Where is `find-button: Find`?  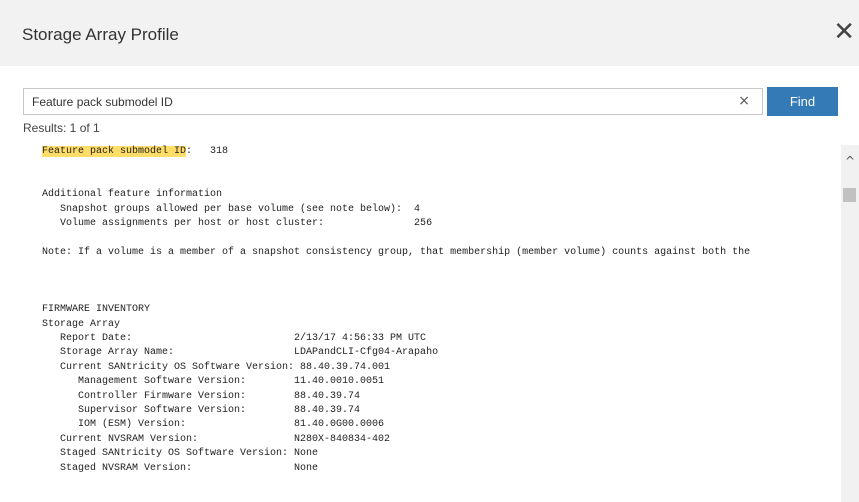 find-button: Find is located at coordinates (802, 101).